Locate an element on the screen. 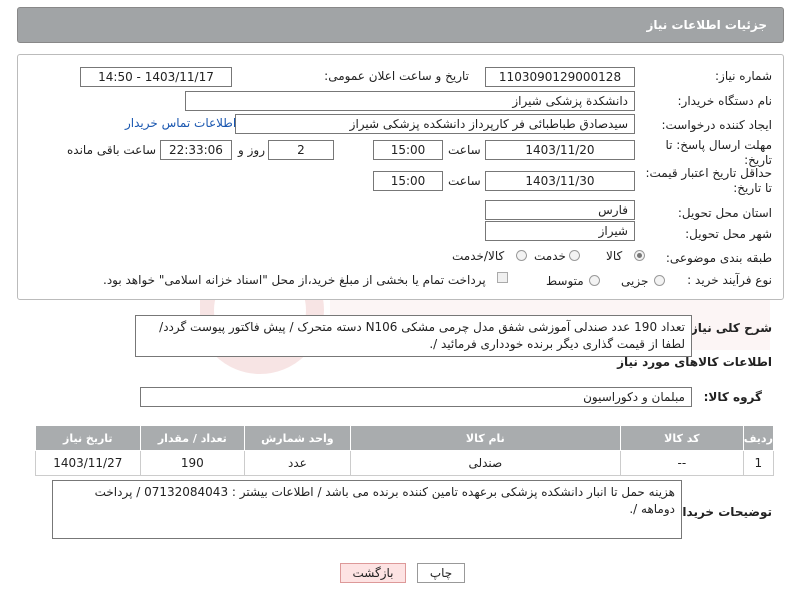 Image resolution: width=789 pixels, height=598 pixels. buyer-notes-label: توضیحات خریدار: is located at coordinates (721, 512).